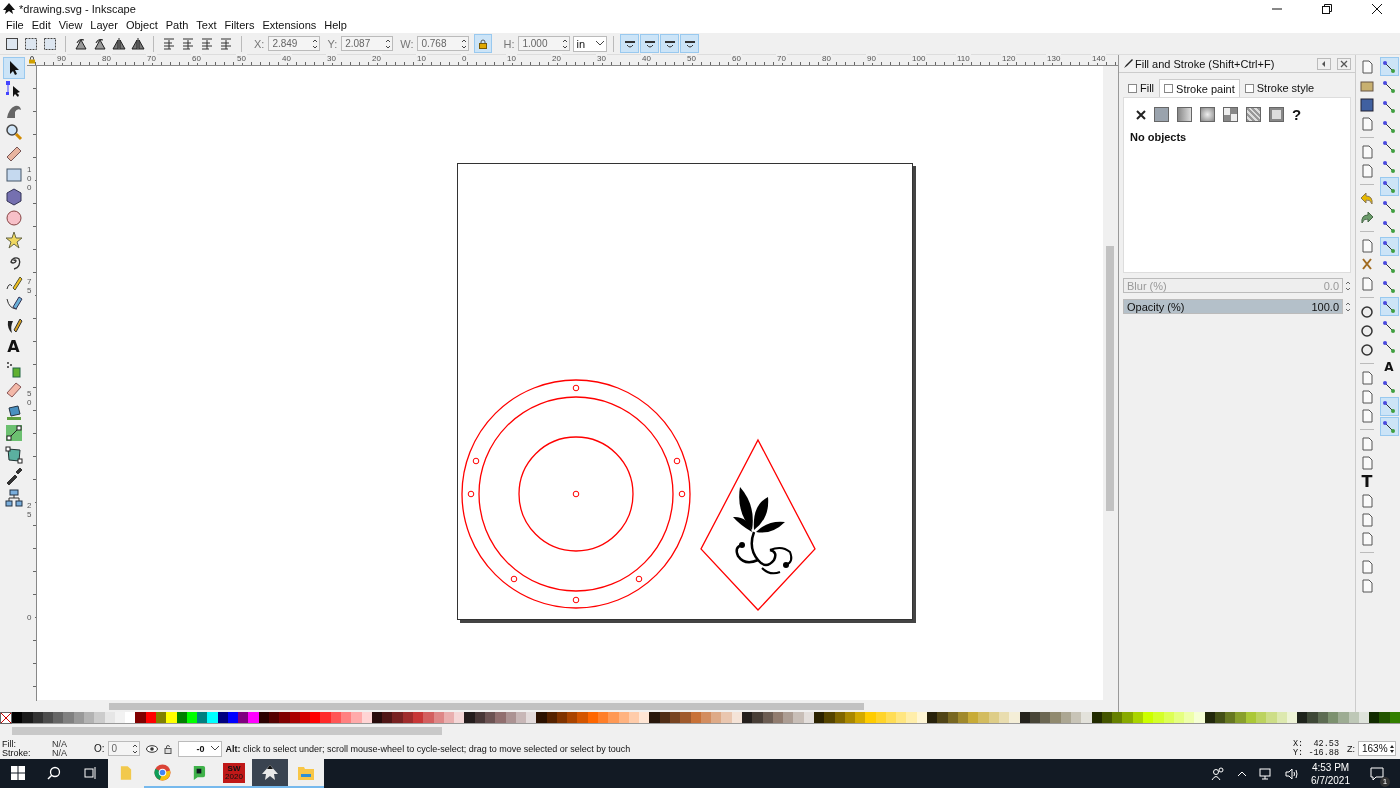 Image resolution: width=1400 pixels, height=788 pixels. I want to click on opacity-label: O:, so click(99, 748).